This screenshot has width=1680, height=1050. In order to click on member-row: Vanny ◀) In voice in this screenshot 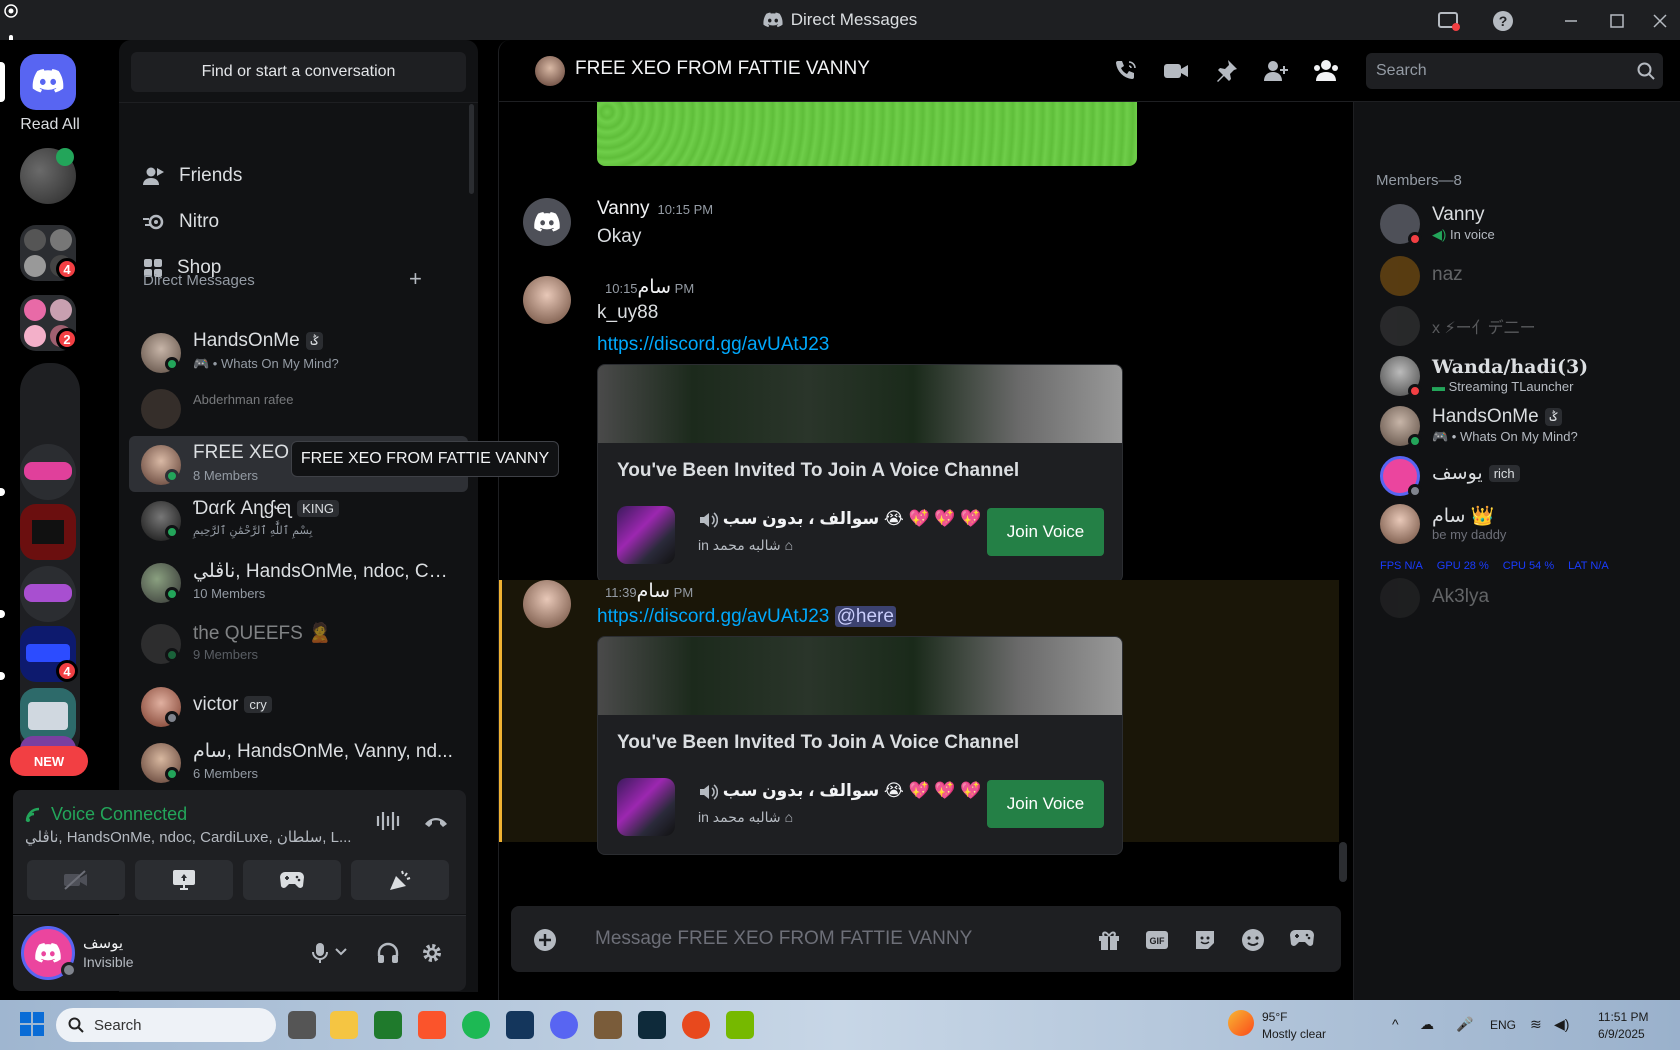, I will do `click(1525, 224)`.